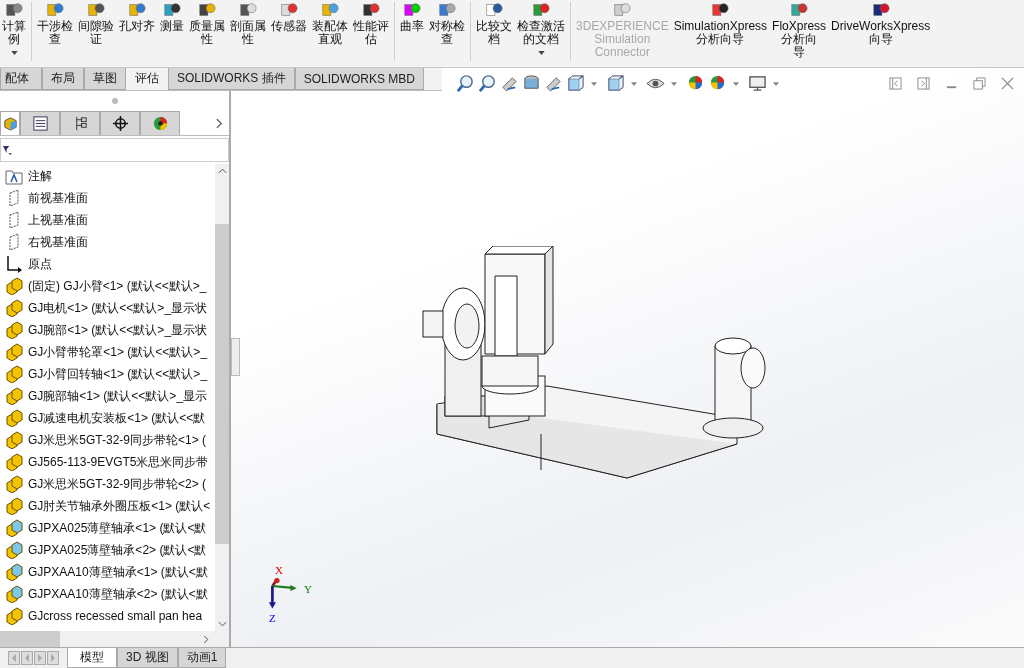 This screenshot has width=1024, height=668. Describe the element at coordinates (118, 352) in the screenshot. I see `tree-item: GJ小臂带轮罩<1> (默认<<默认>_` at that location.